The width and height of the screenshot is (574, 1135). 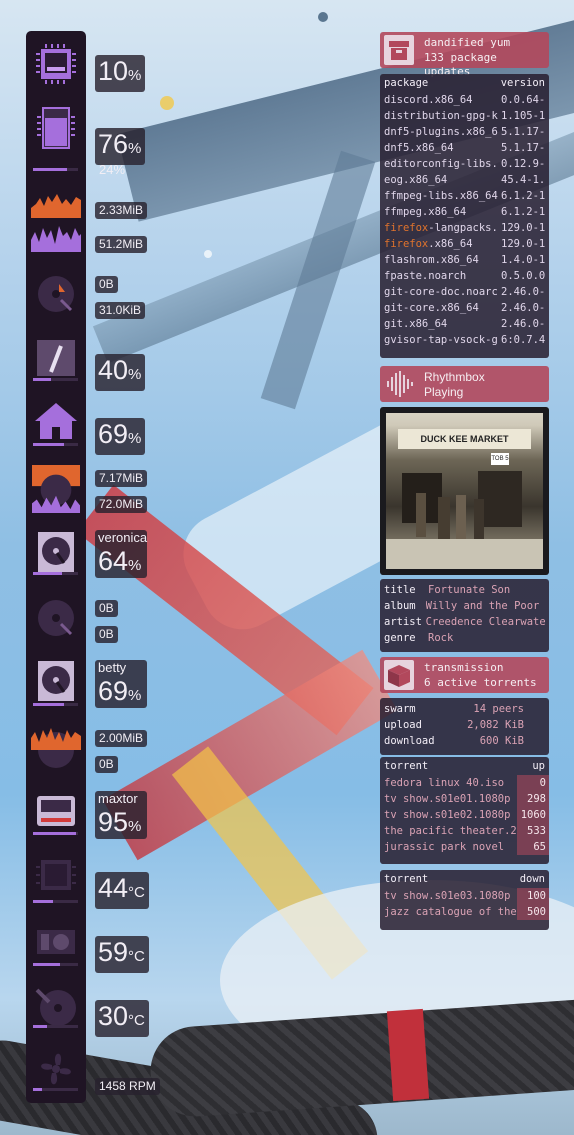 I want to click on track-info-value: Rock, so click(x=441, y=638).